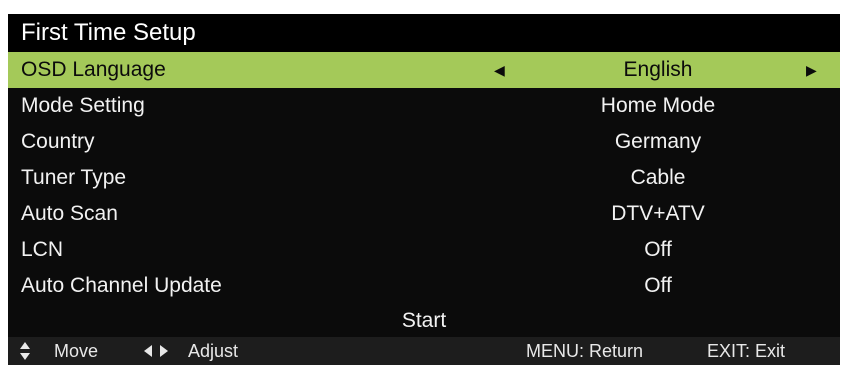 The image size is (841, 365). Describe the element at coordinates (213, 351) in the screenshot. I see `adjust-hint: Adjust` at that location.